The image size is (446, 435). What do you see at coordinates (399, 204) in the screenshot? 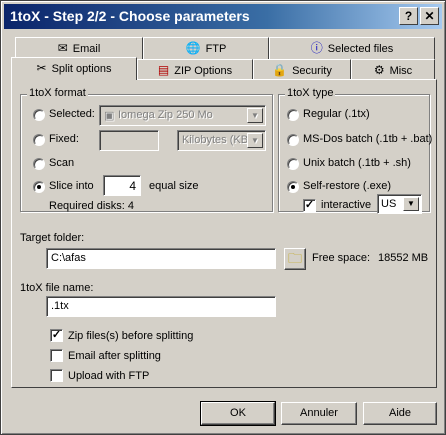
I see `language-select: US ▼` at bounding box center [399, 204].